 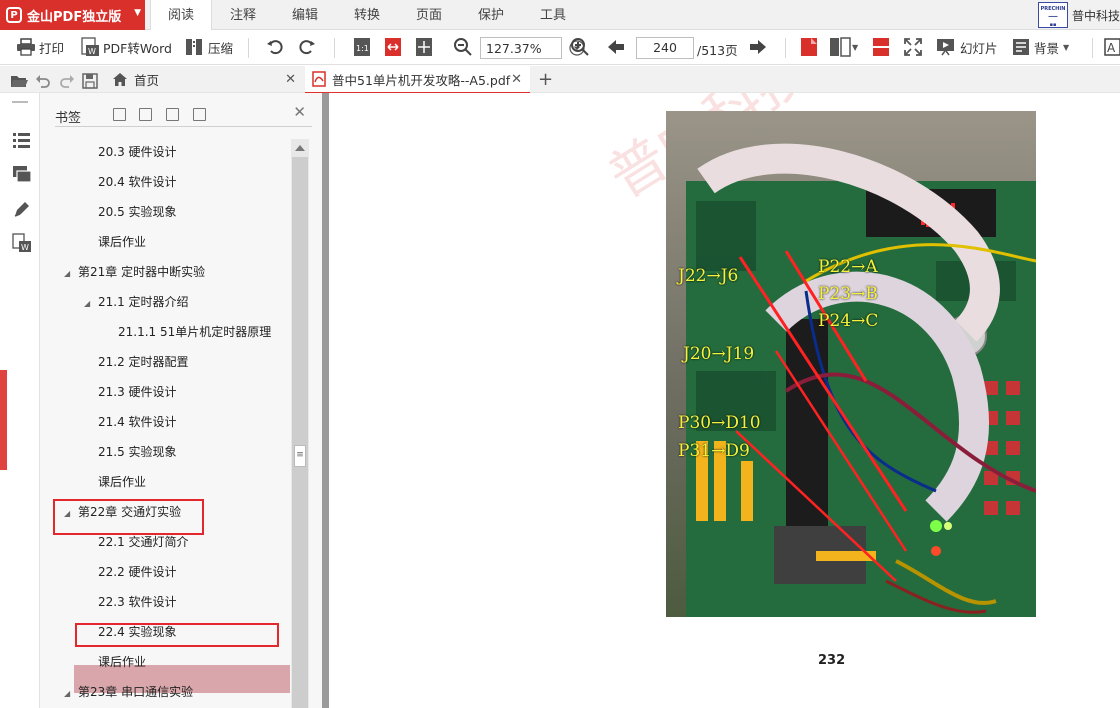 What do you see at coordinates (208, 47) in the screenshot?
I see `compress-button: 压缩` at bounding box center [208, 47].